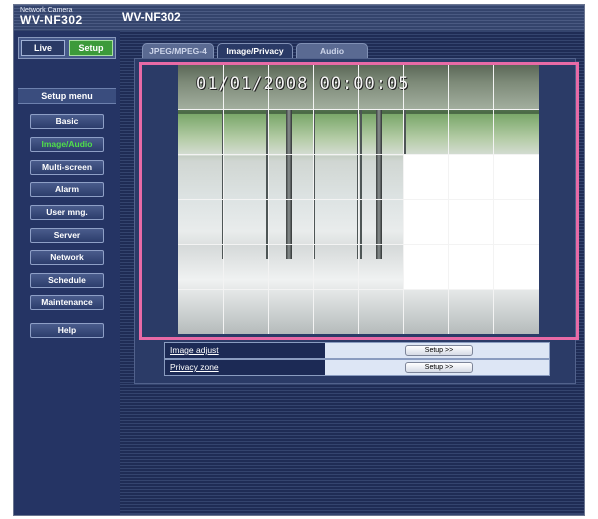  What do you see at coordinates (43, 48) in the screenshot?
I see `live-button: Live` at bounding box center [43, 48].